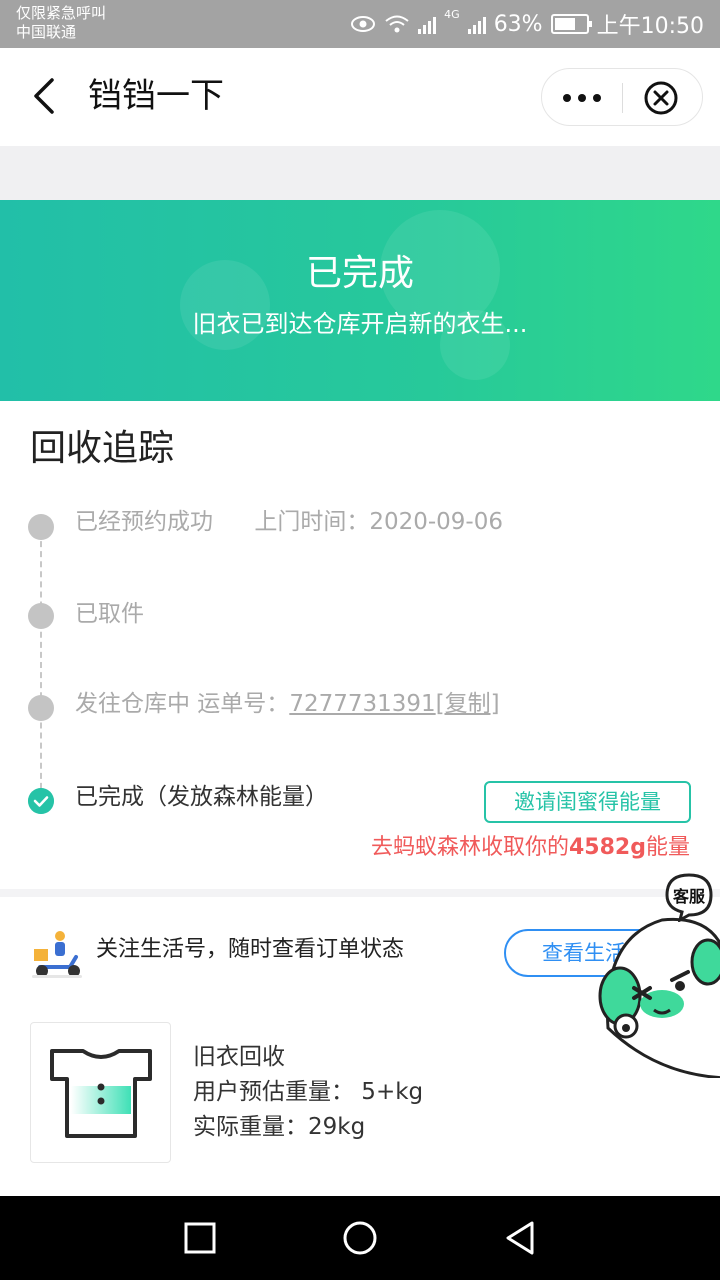 The height and width of the screenshot is (1280, 720). I want to click on timeline-step: 已经预约成功 上门时间：2020-09-06, so click(289, 522).